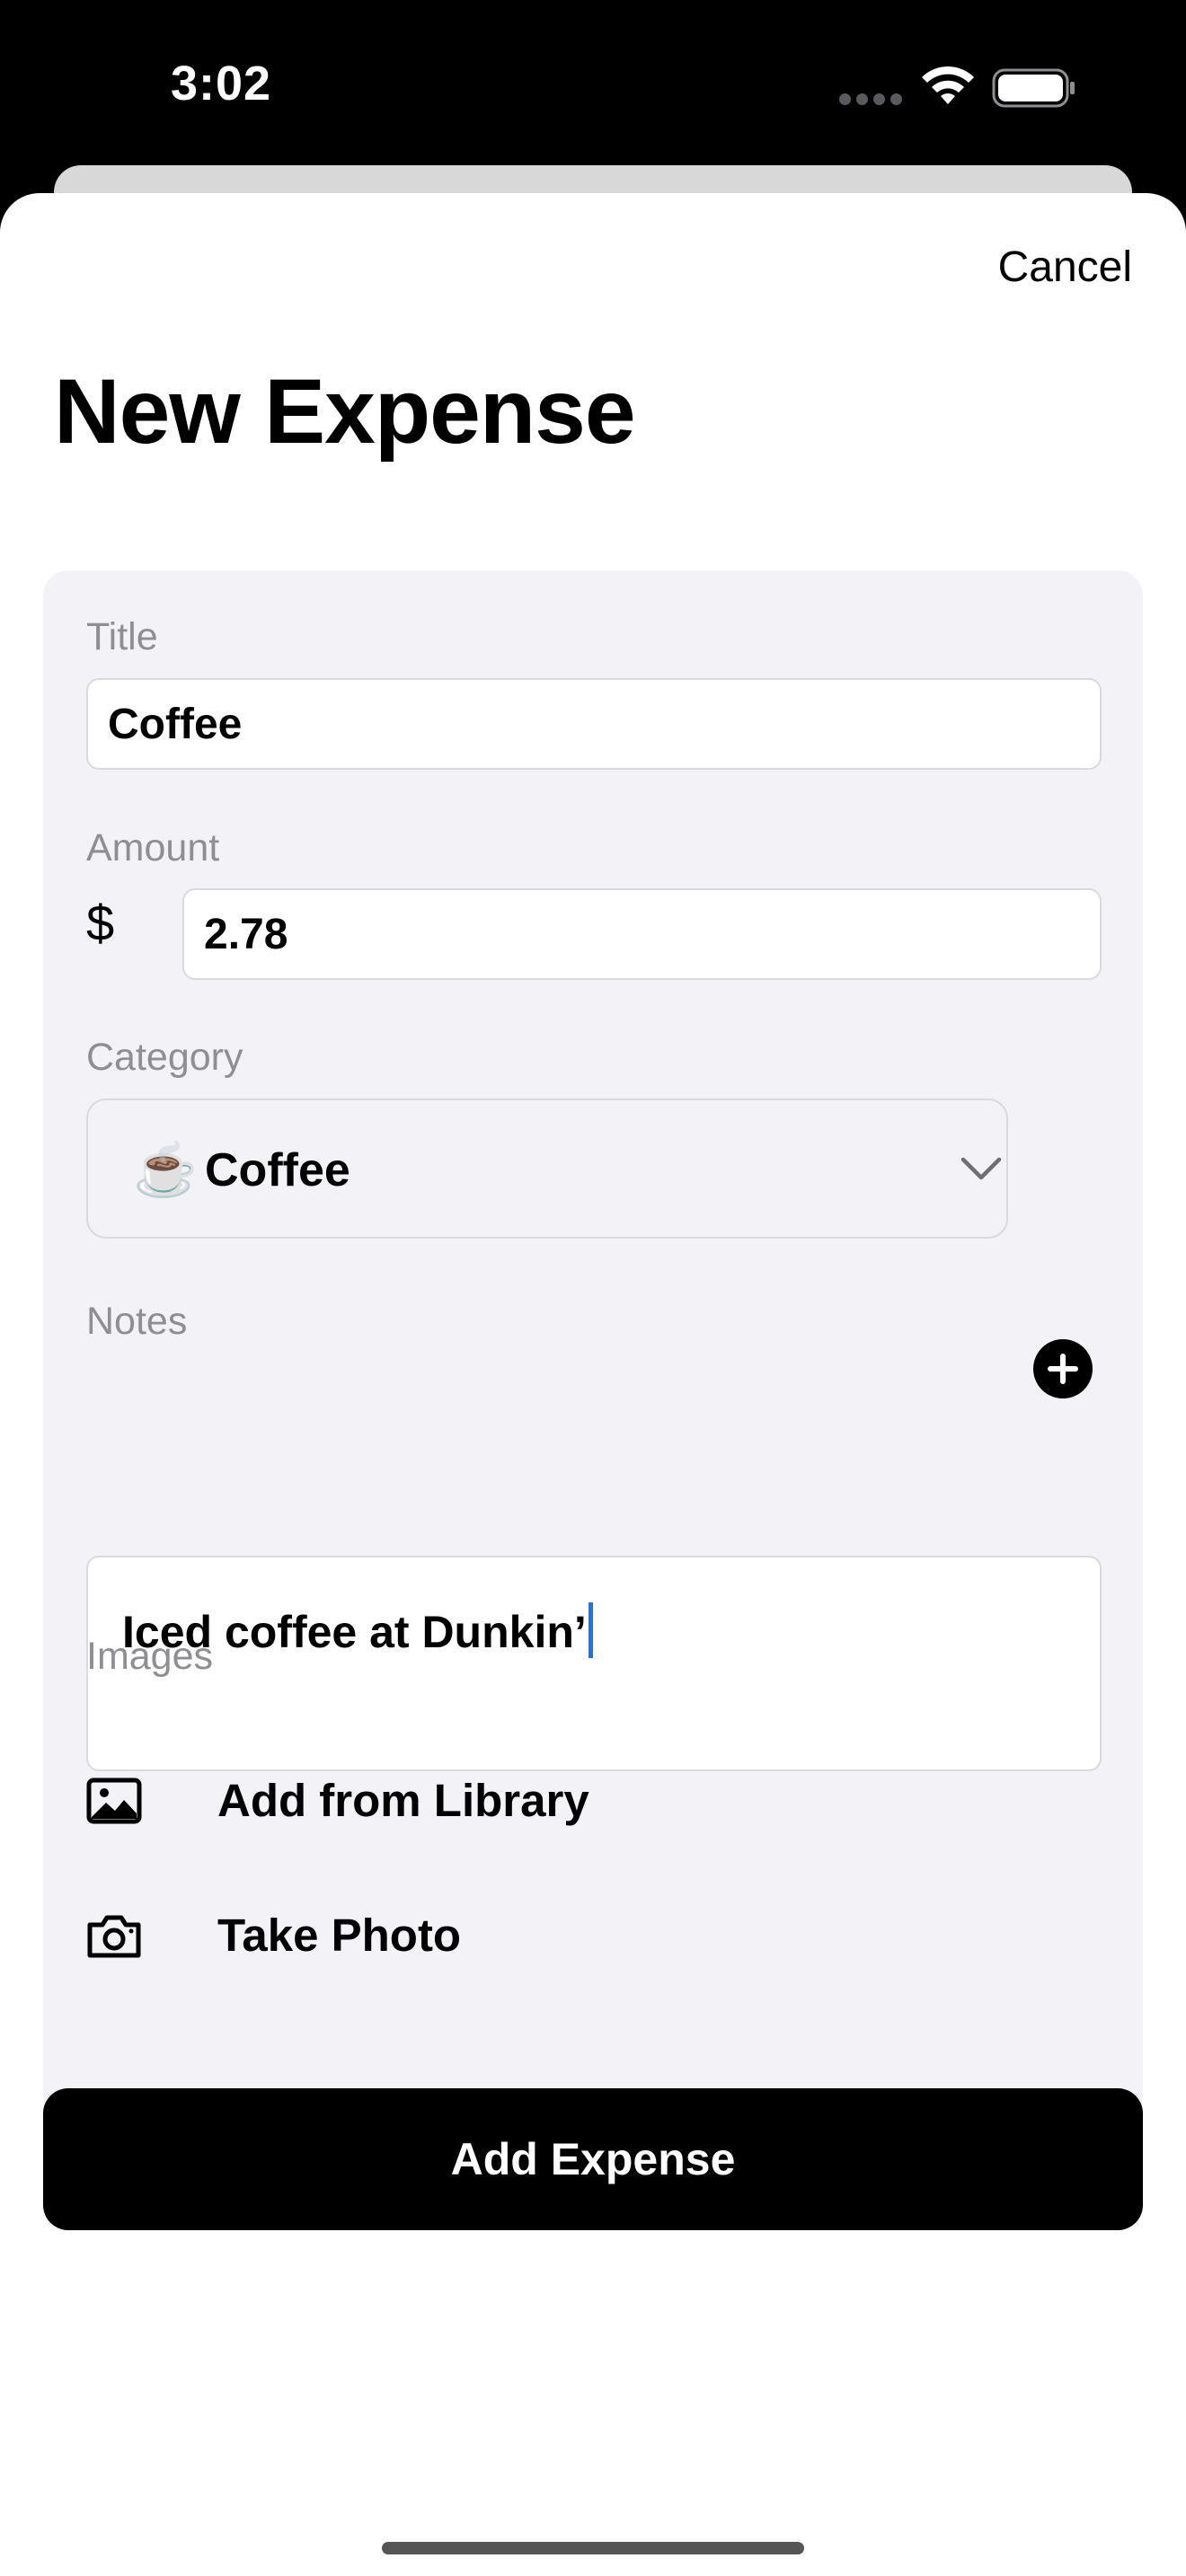  What do you see at coordinates (593, 2159) in the screenshot?
I see `add-expense-button: Add Expense` at bounding box center [593, 2159].